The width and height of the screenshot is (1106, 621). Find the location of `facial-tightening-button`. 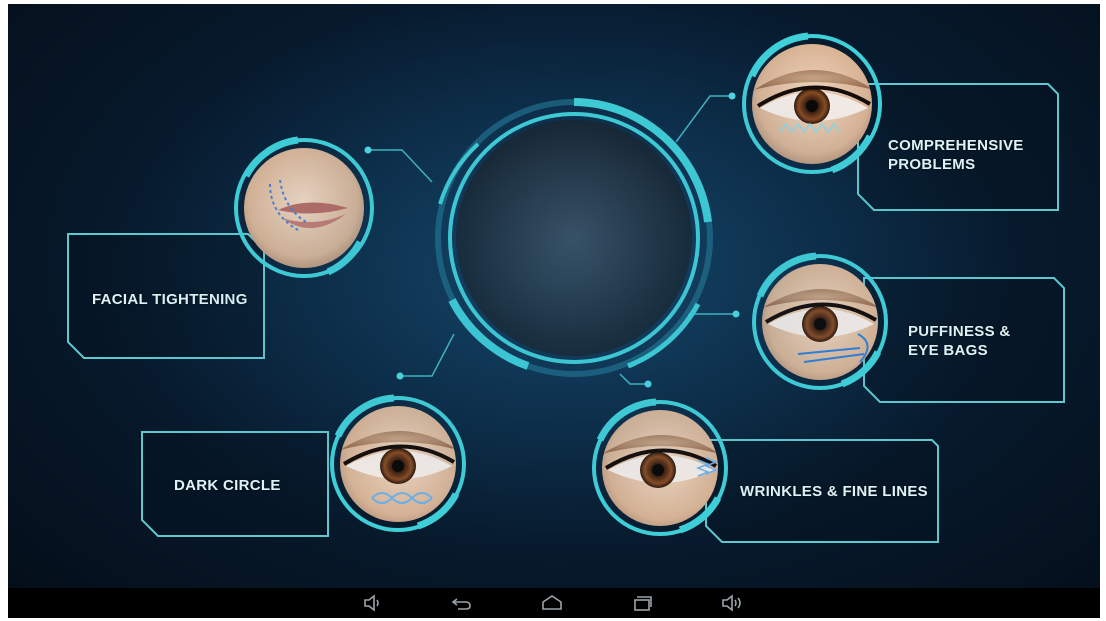

facial-tightening-button is located at coordinates (304, 208).